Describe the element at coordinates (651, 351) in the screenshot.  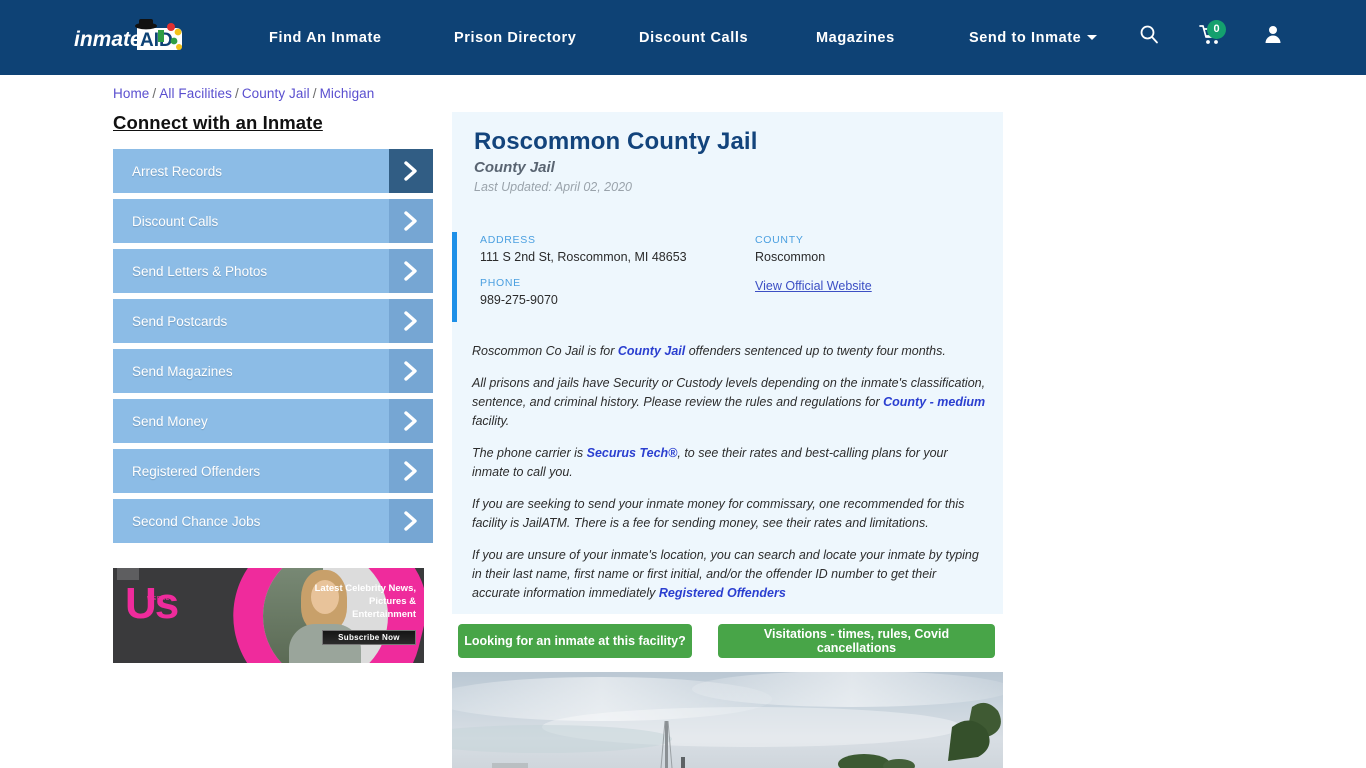
I see `inline-link: County Jail` at that location.